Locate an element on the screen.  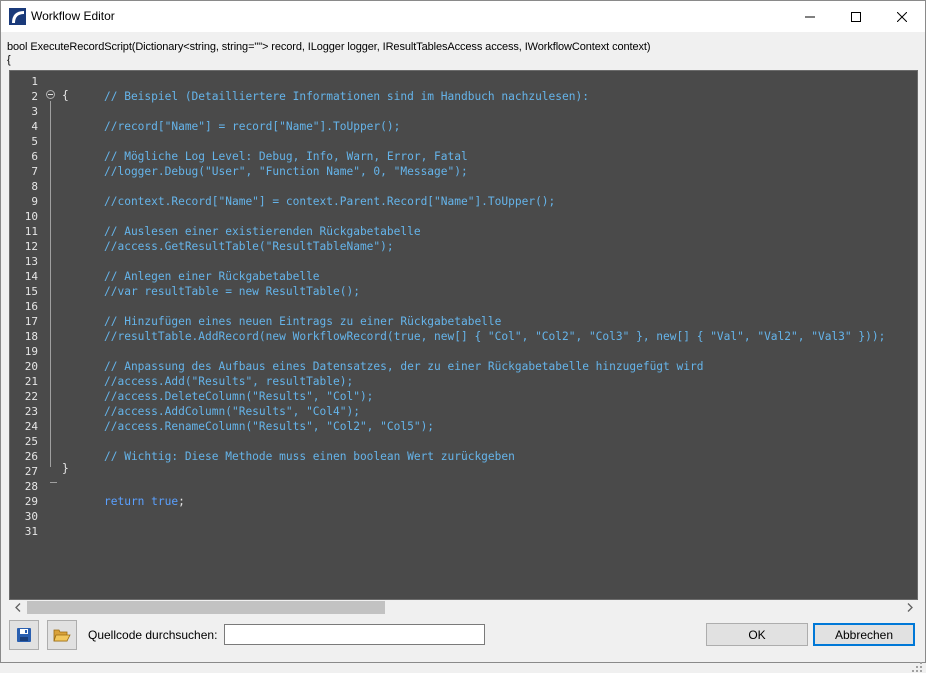
code-line: //var resultTable = new ResultTable(); is located at coordinates (462, 291).